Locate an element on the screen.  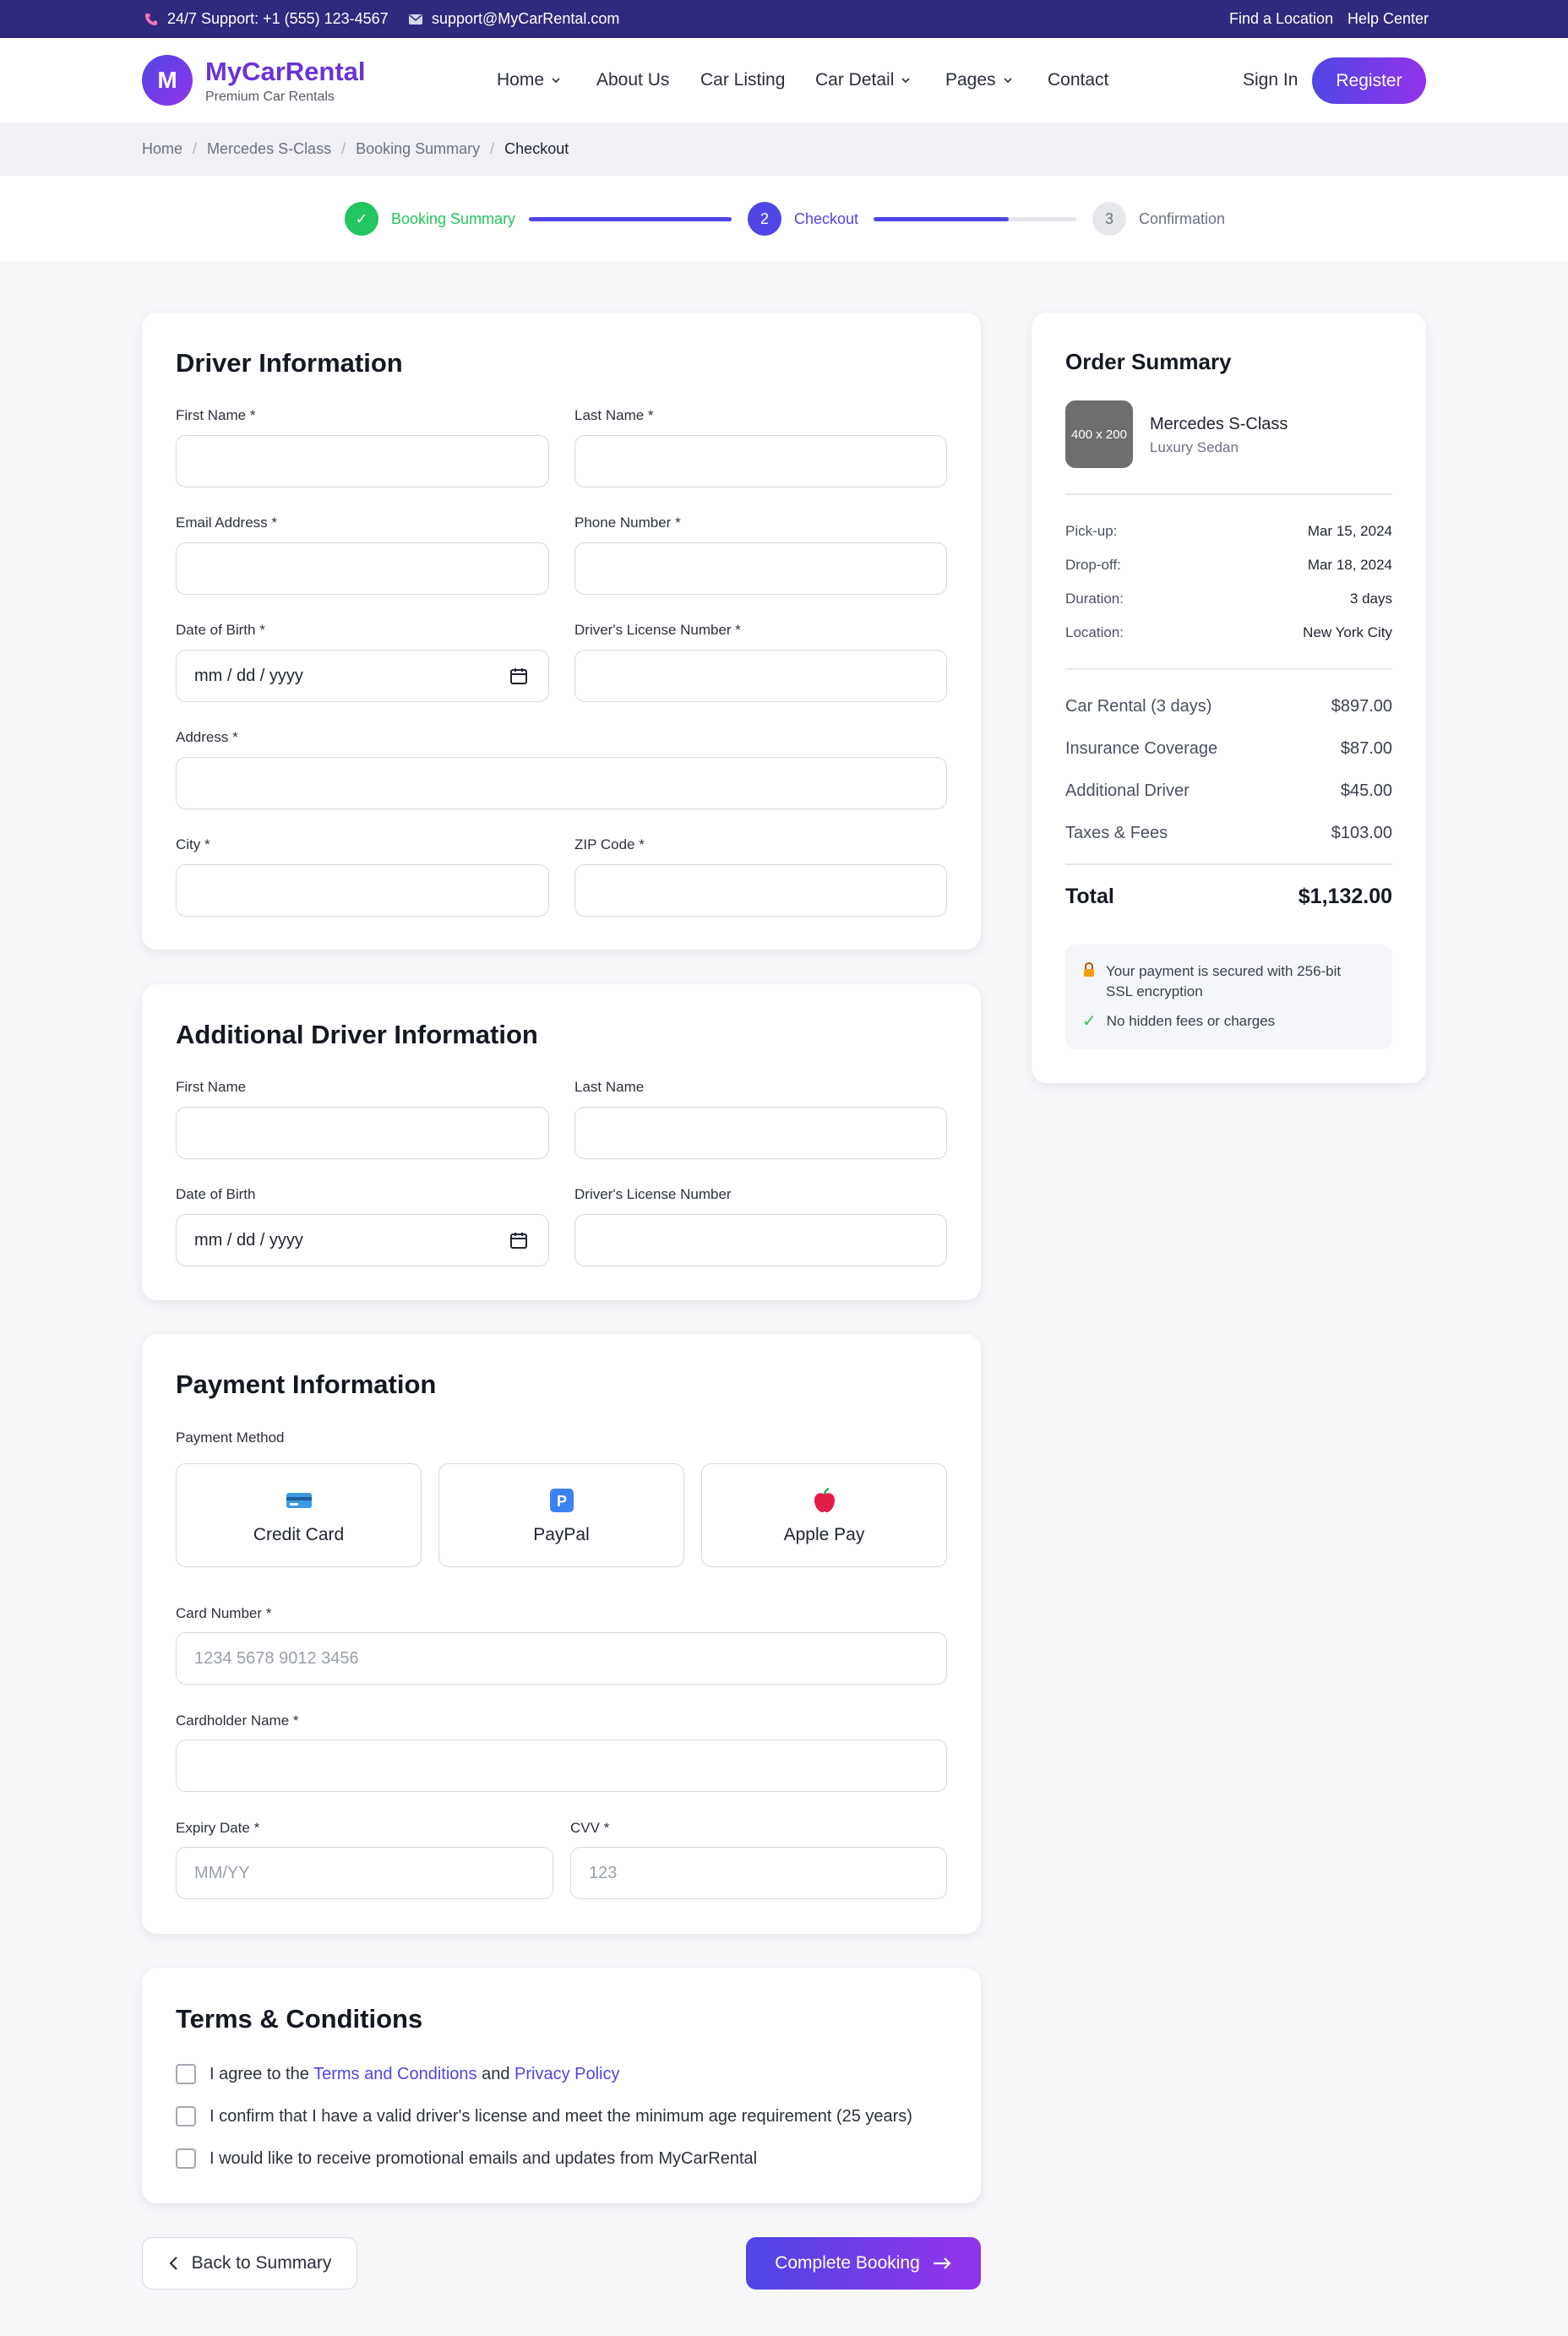
nav-car-detail: Car Detail is located at coordinates (863, 80).